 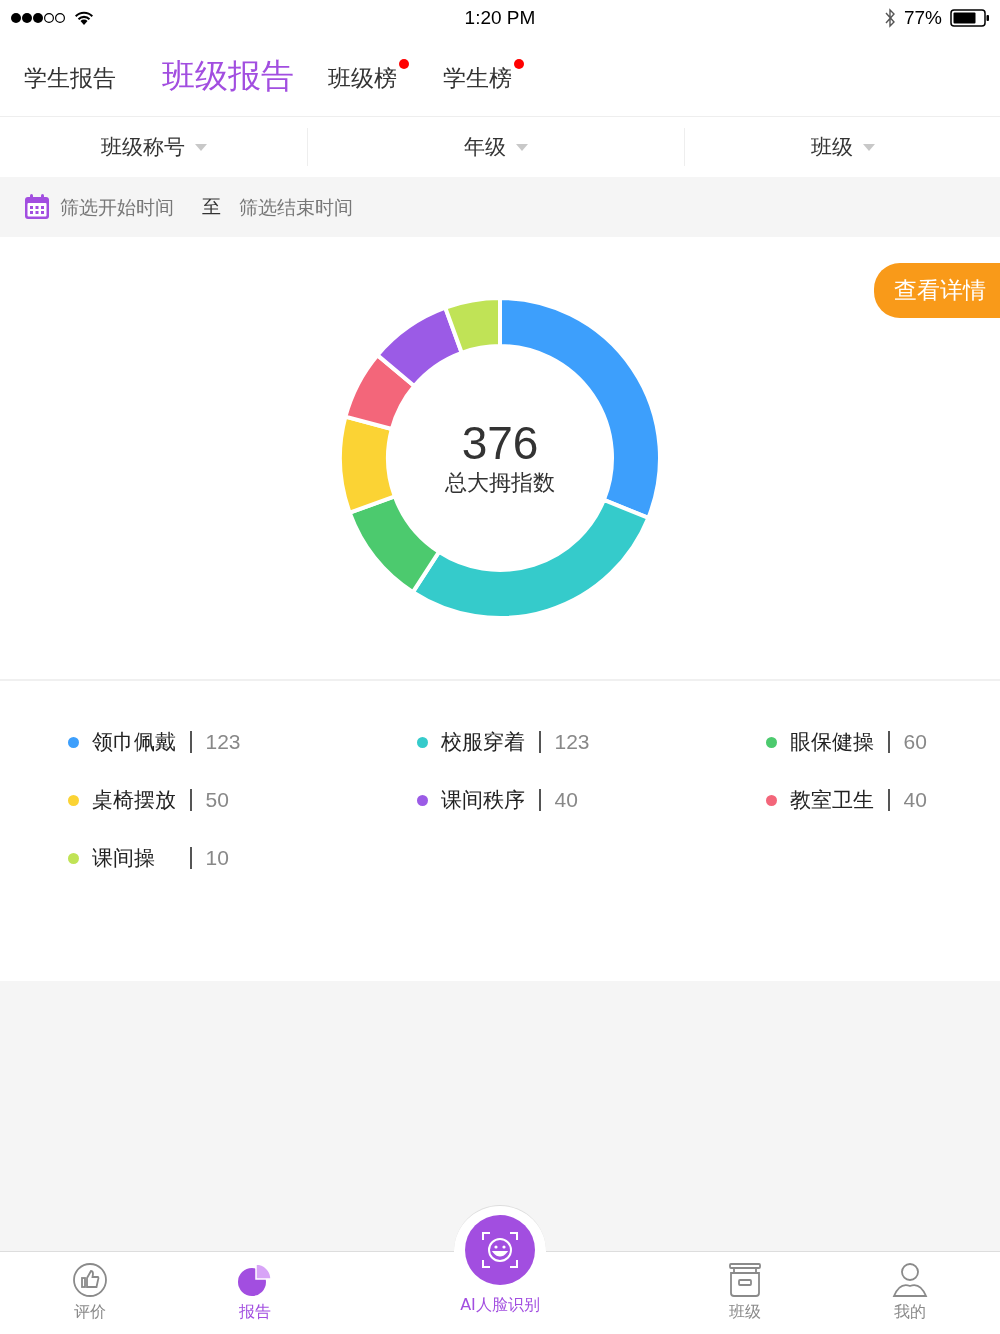 I want to click on legend-label: 教室卫生, so click(x=832, y=800).